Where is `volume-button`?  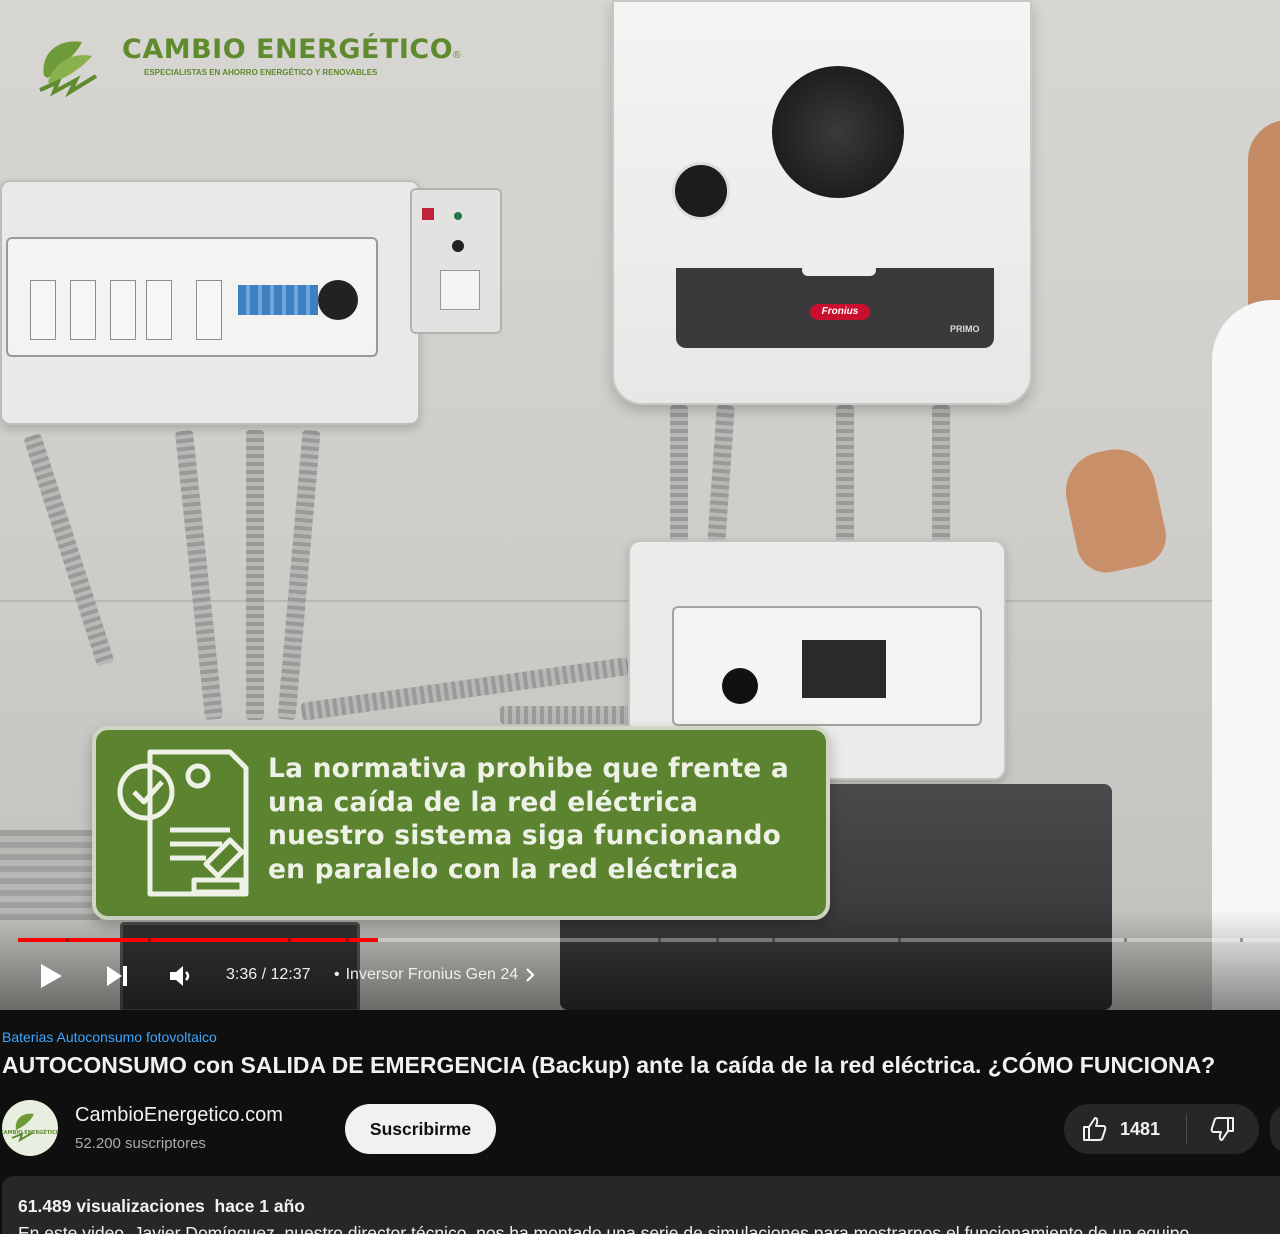
volume-button is located at coordinates (181, 976).